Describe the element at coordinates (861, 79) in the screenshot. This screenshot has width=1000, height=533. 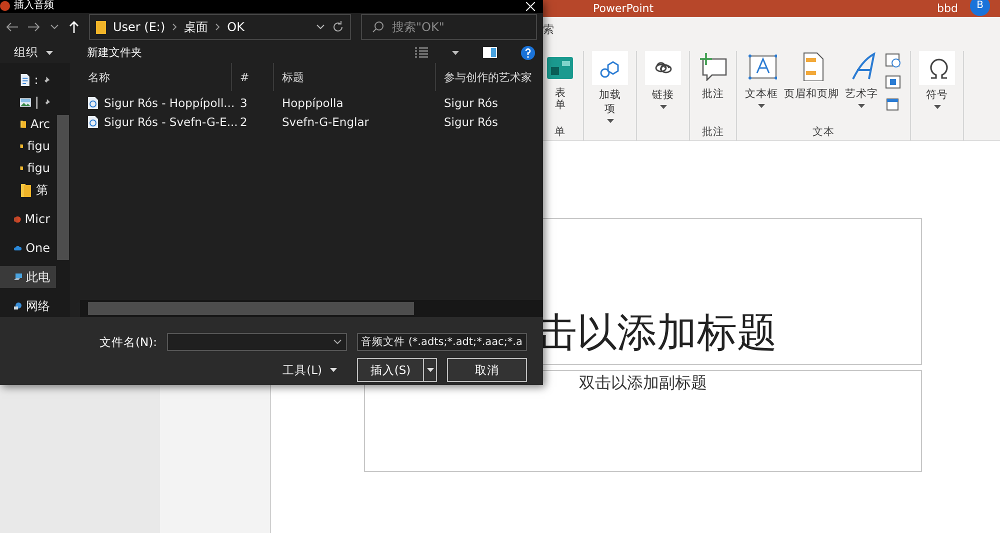
I see `ribbon-button: 艺术字` at that location.